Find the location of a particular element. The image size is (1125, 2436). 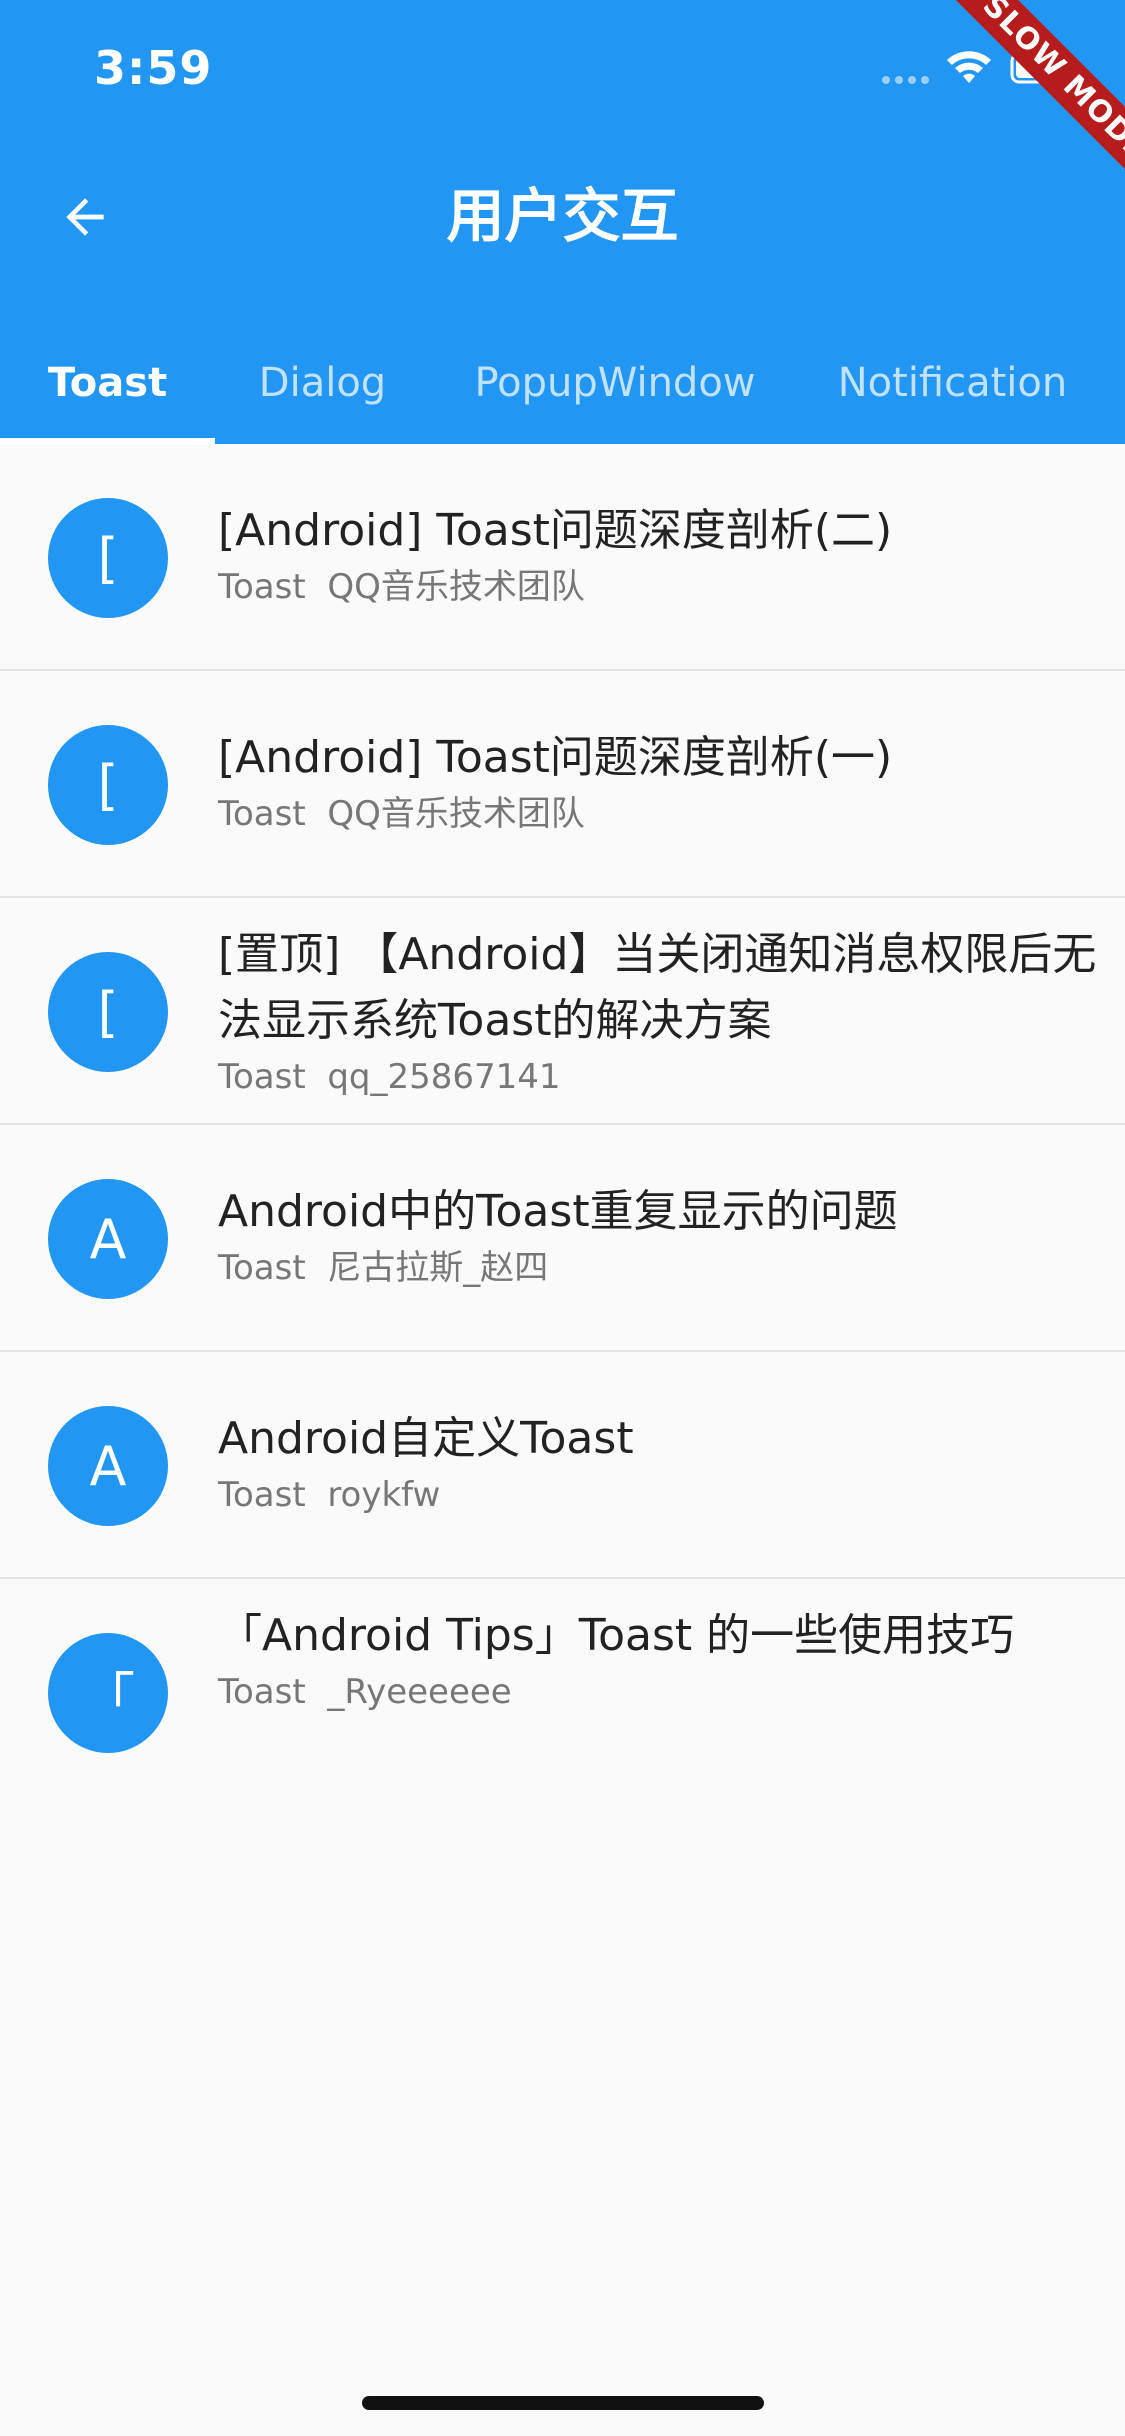

article-meta: Toast qq_25867141 is located at coordinates (658, 1077).